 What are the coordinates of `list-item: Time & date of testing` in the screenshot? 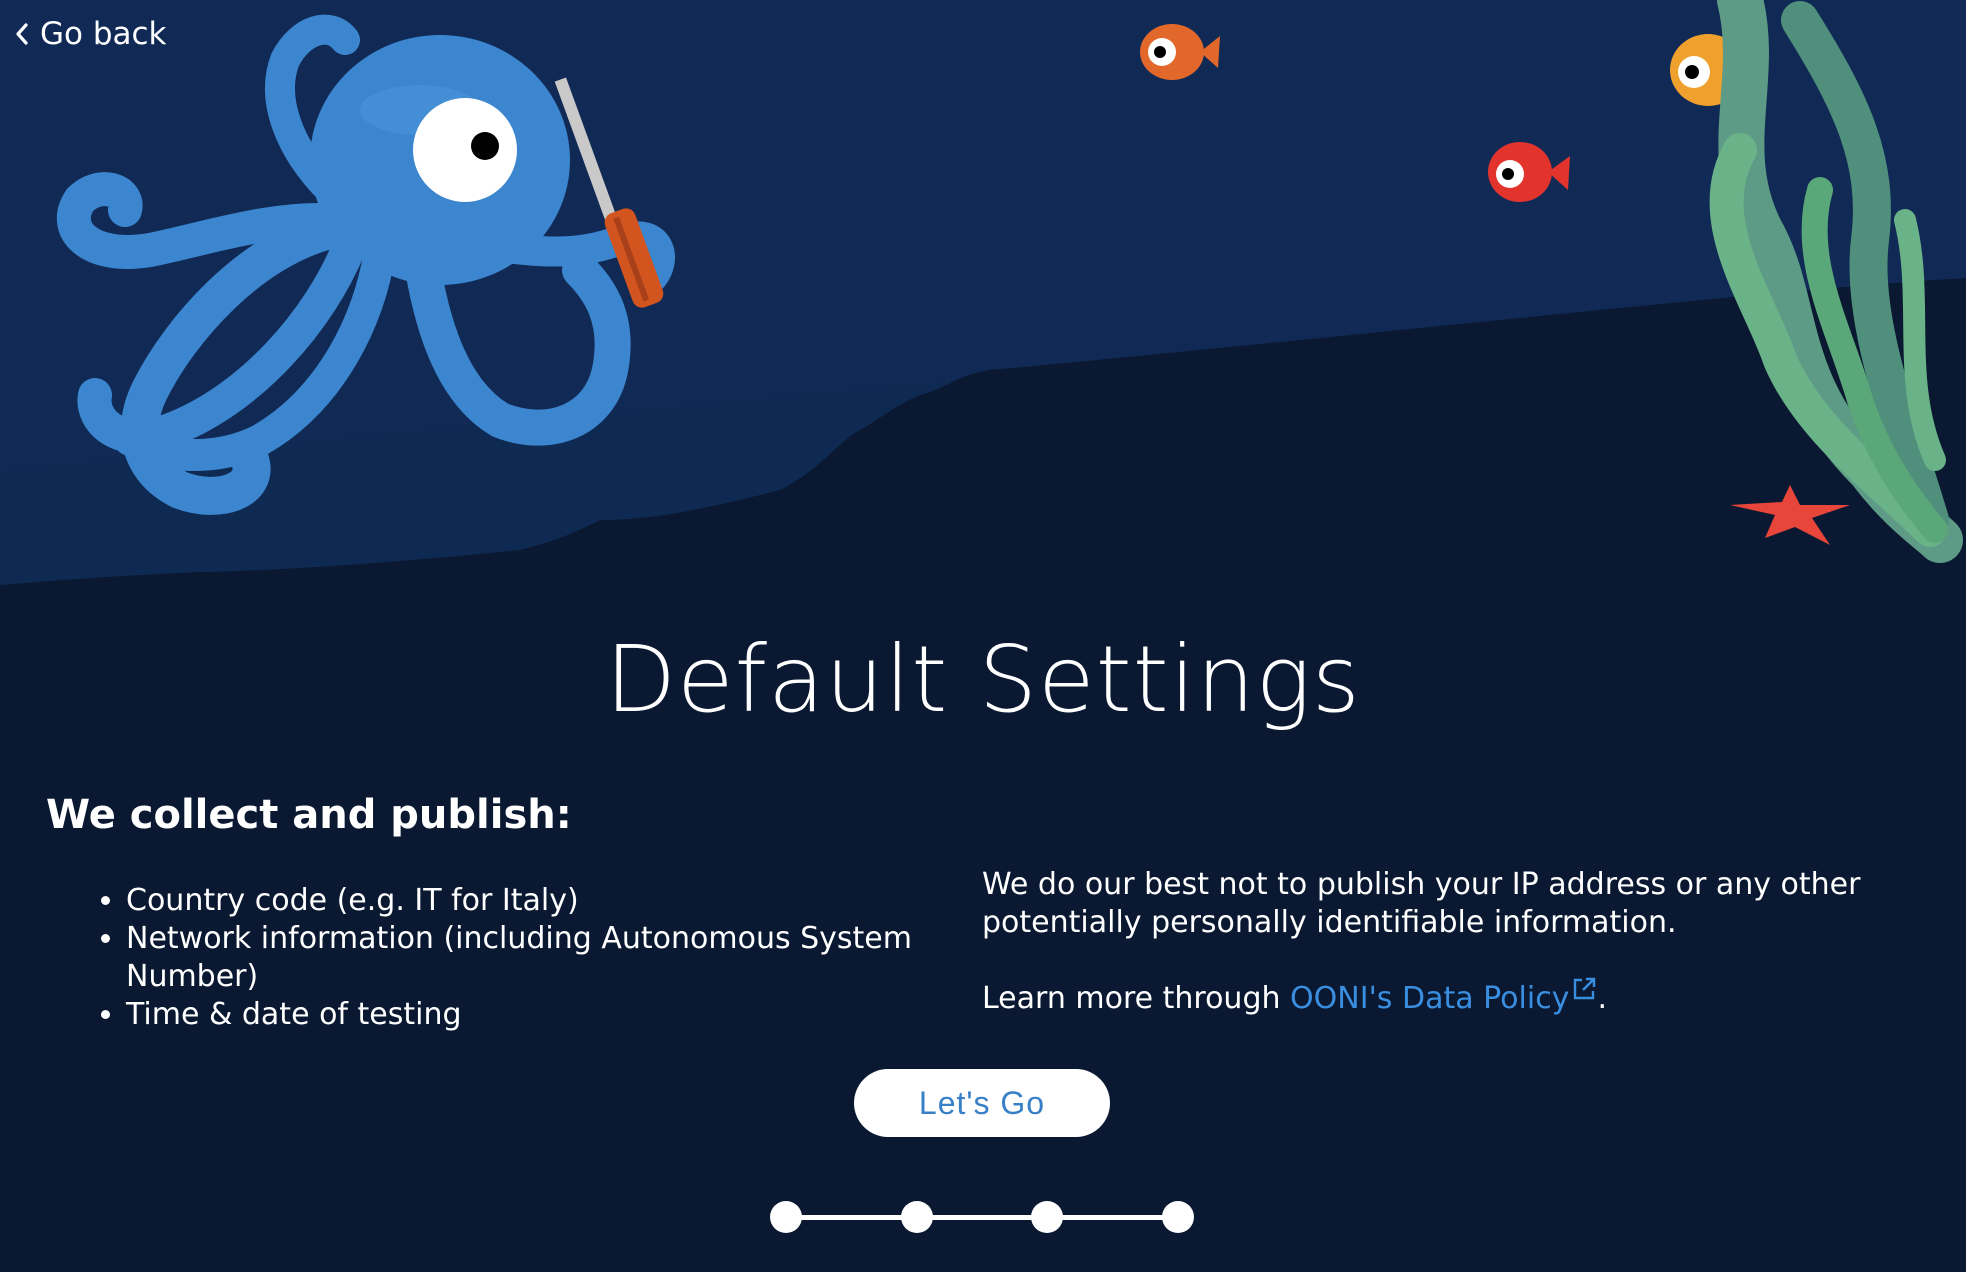 It's located at (546, 1015).